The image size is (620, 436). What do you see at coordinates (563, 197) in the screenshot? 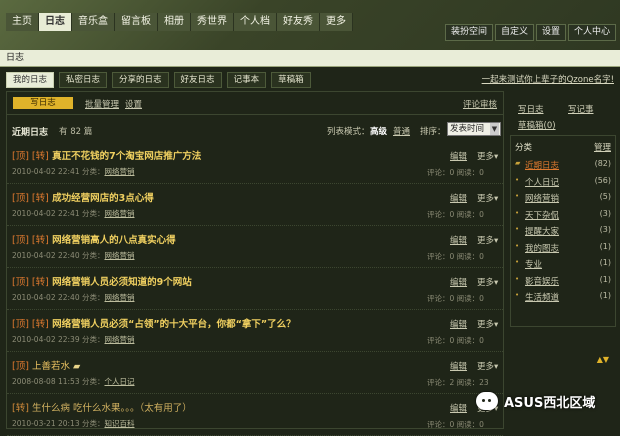
I see `category-item: • 网络营销 (5)` at bounding box center [563, 197].